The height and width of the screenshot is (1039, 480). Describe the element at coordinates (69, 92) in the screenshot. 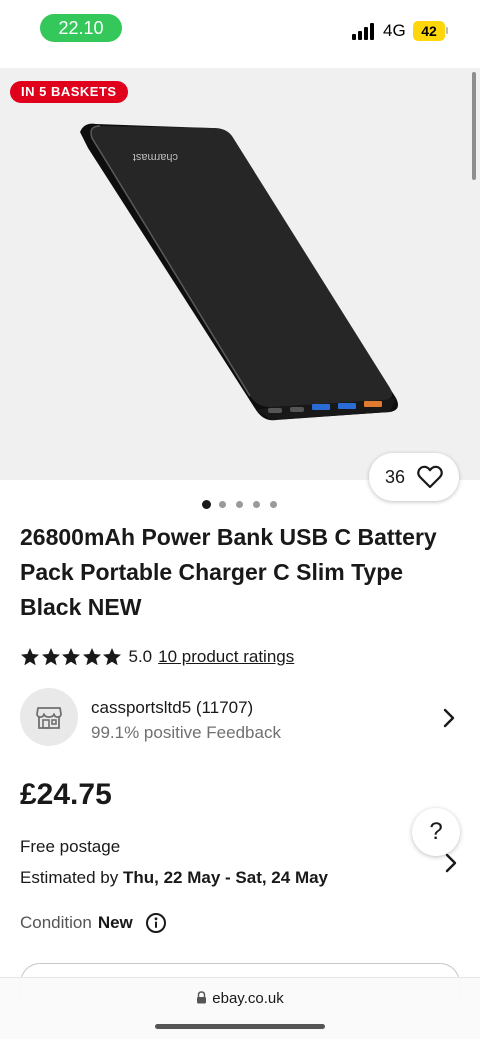

I see `baskets-badge: IN 5 BASKETS` at that location.